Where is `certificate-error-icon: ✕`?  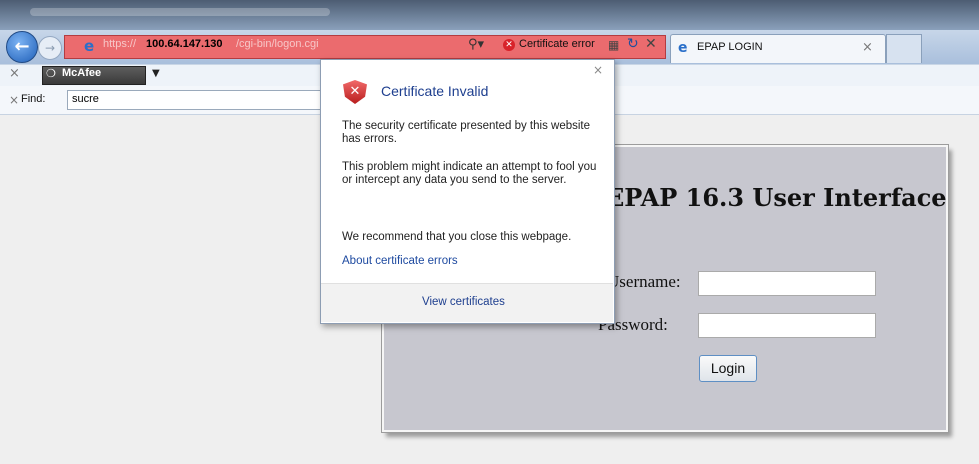 certificate-error-icon: ✕ is located at coordinates (509, 45).